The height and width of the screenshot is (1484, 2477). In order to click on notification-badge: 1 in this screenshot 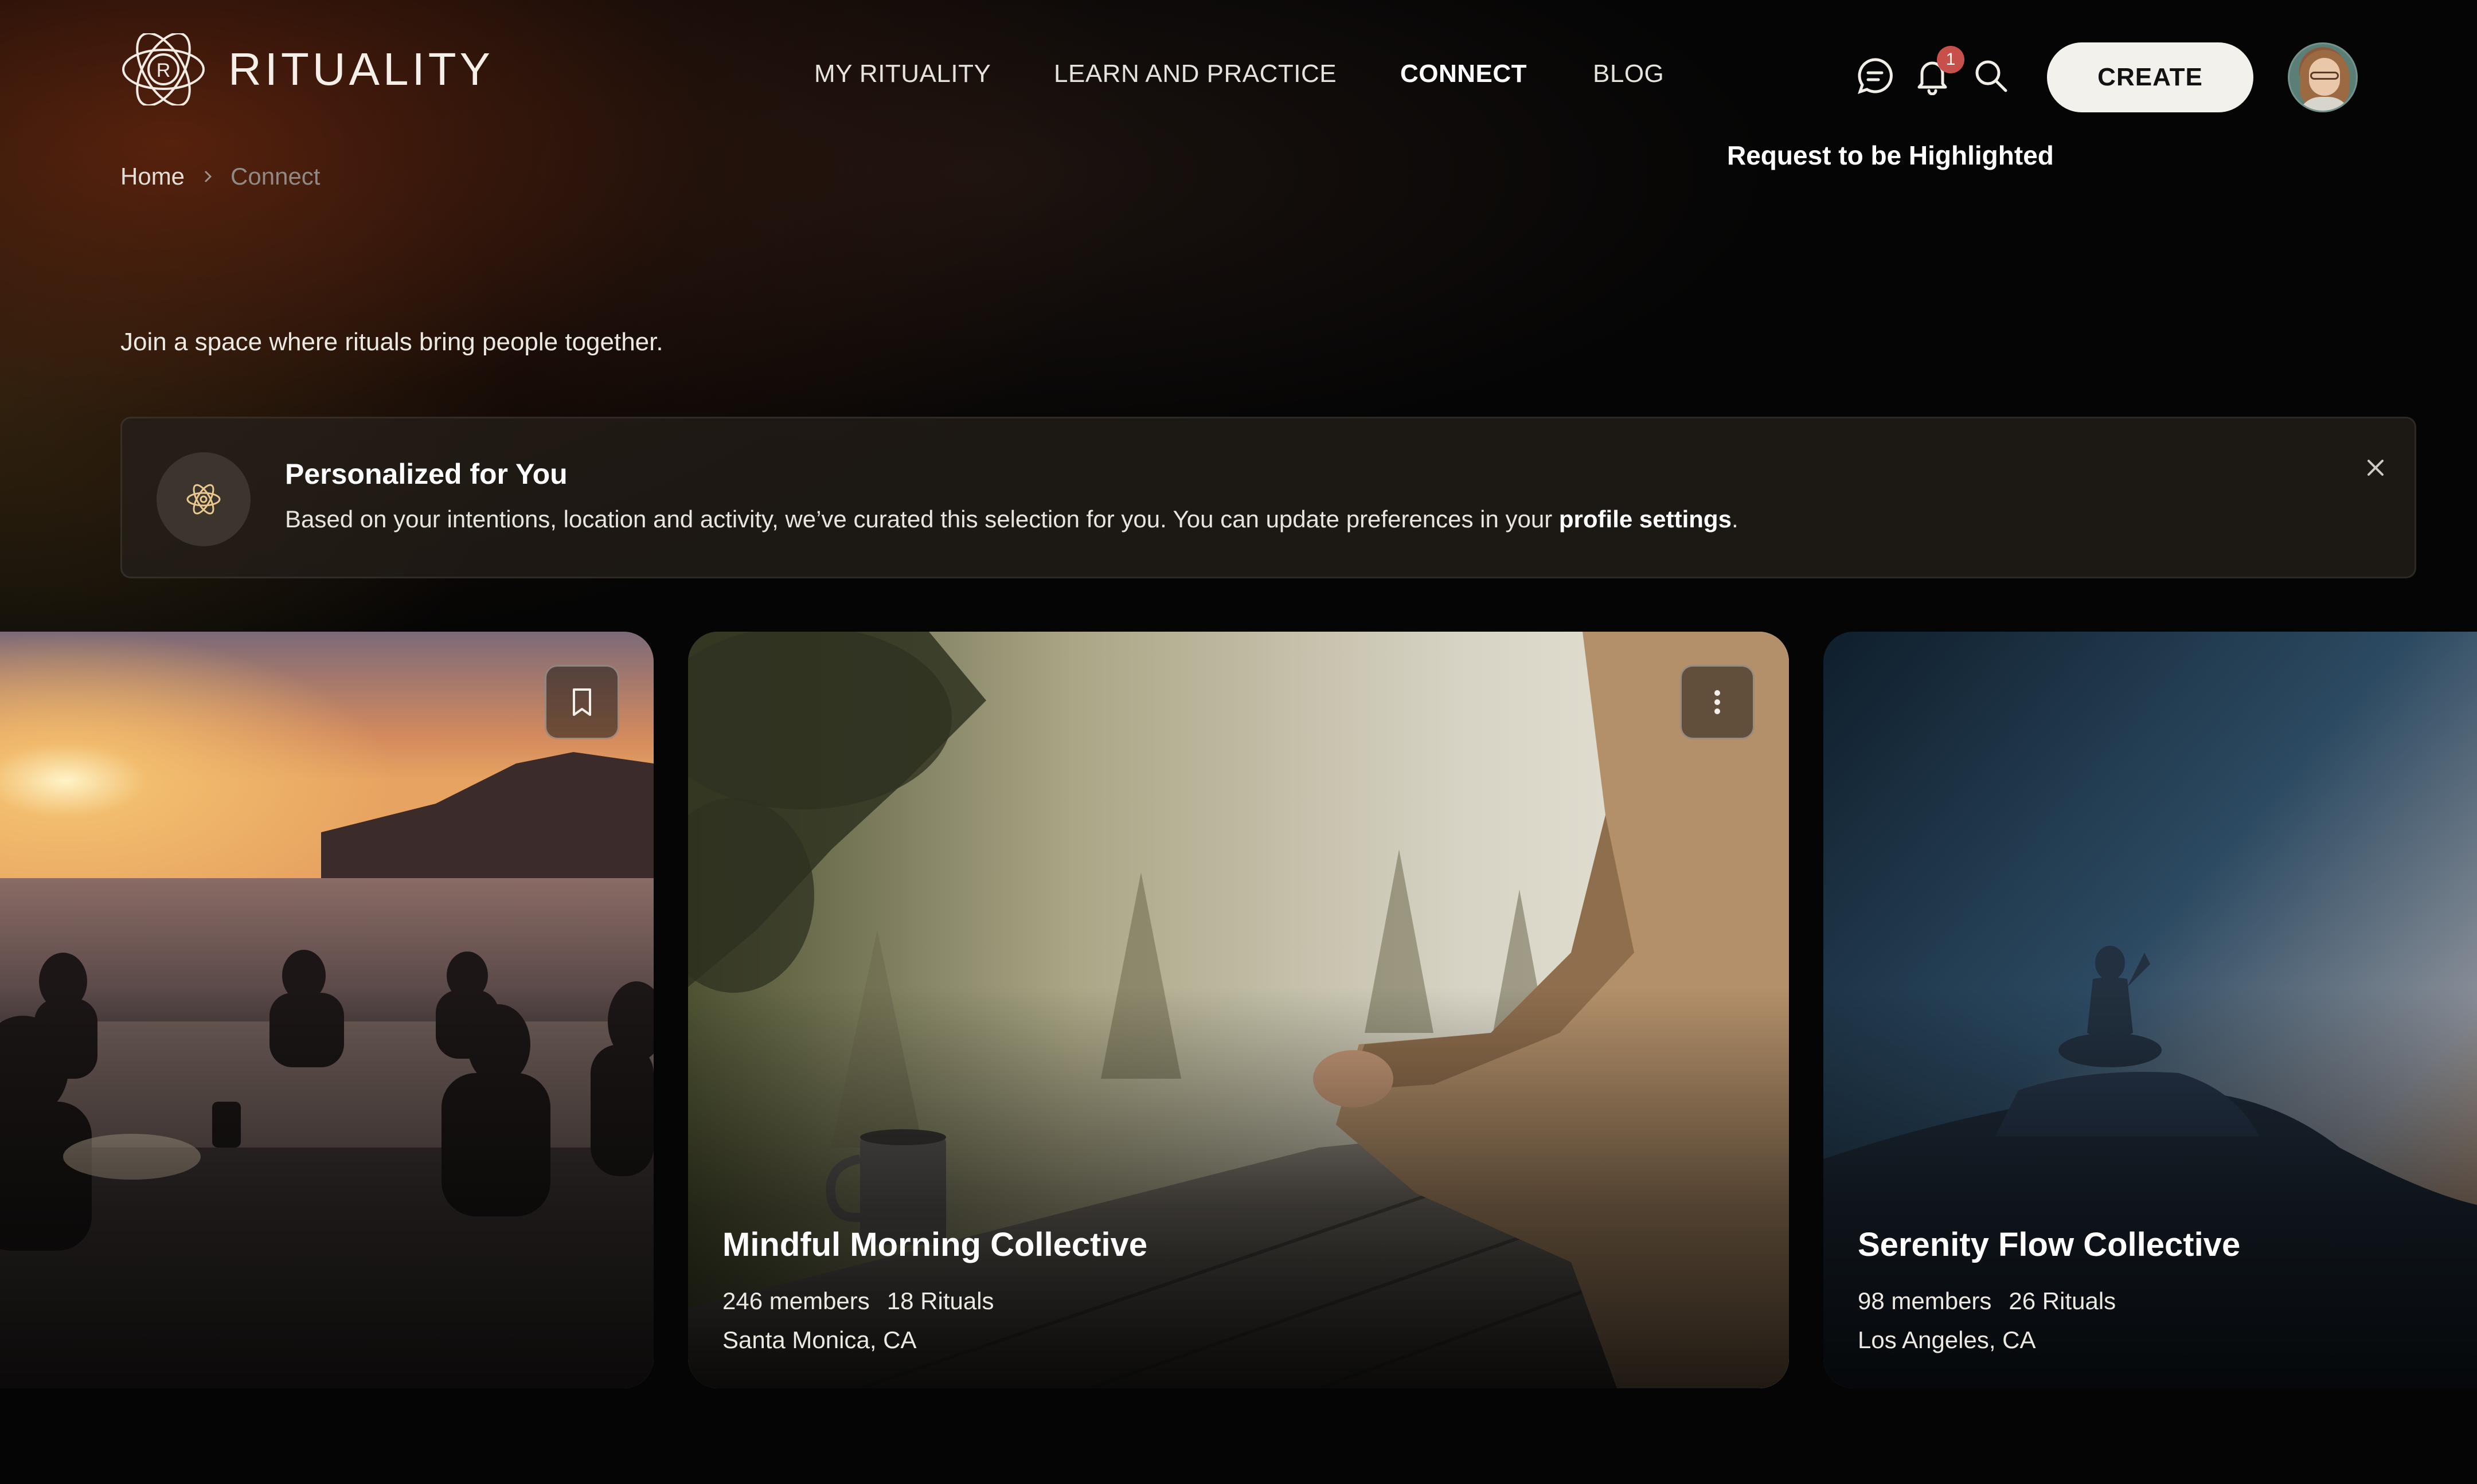, I will do `click(1950, 59)`.